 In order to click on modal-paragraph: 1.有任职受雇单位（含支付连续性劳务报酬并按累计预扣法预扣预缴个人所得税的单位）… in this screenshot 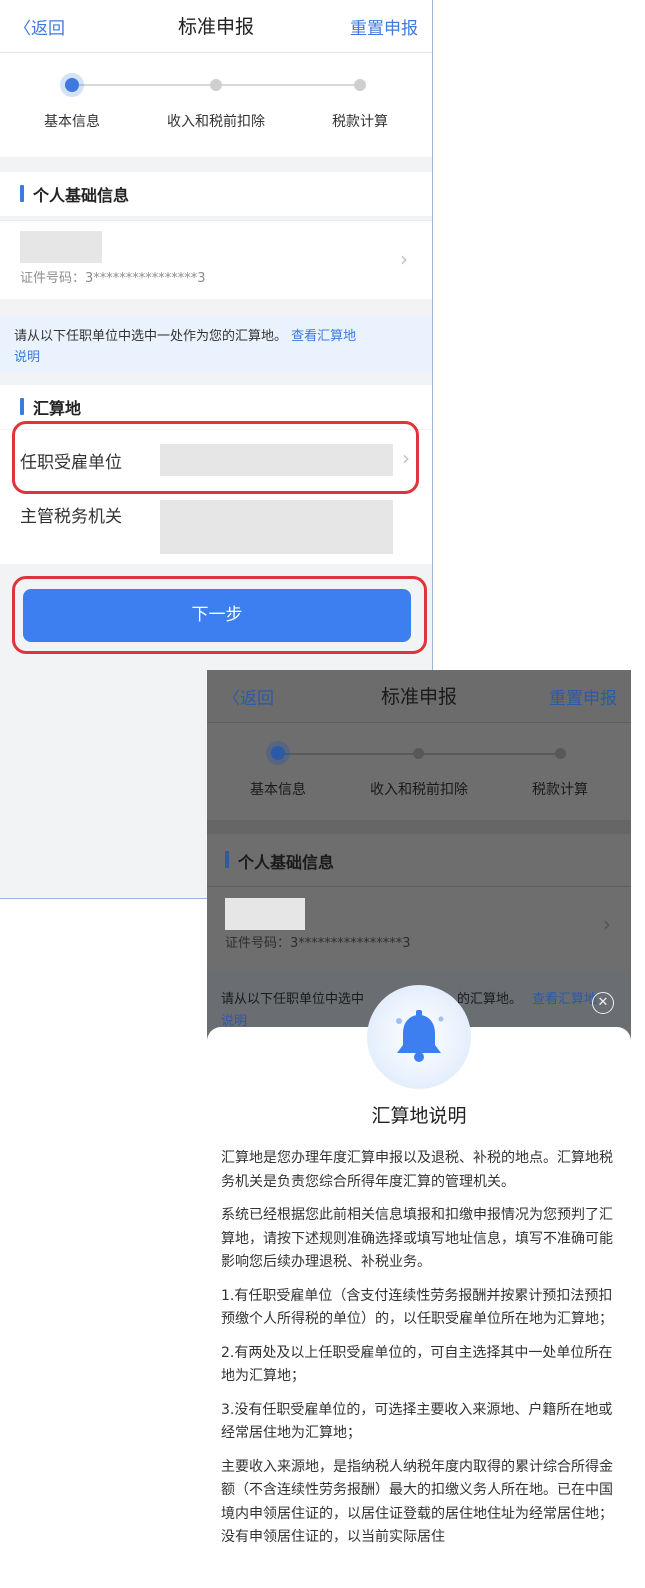, I will do `click(417, 1307)`.